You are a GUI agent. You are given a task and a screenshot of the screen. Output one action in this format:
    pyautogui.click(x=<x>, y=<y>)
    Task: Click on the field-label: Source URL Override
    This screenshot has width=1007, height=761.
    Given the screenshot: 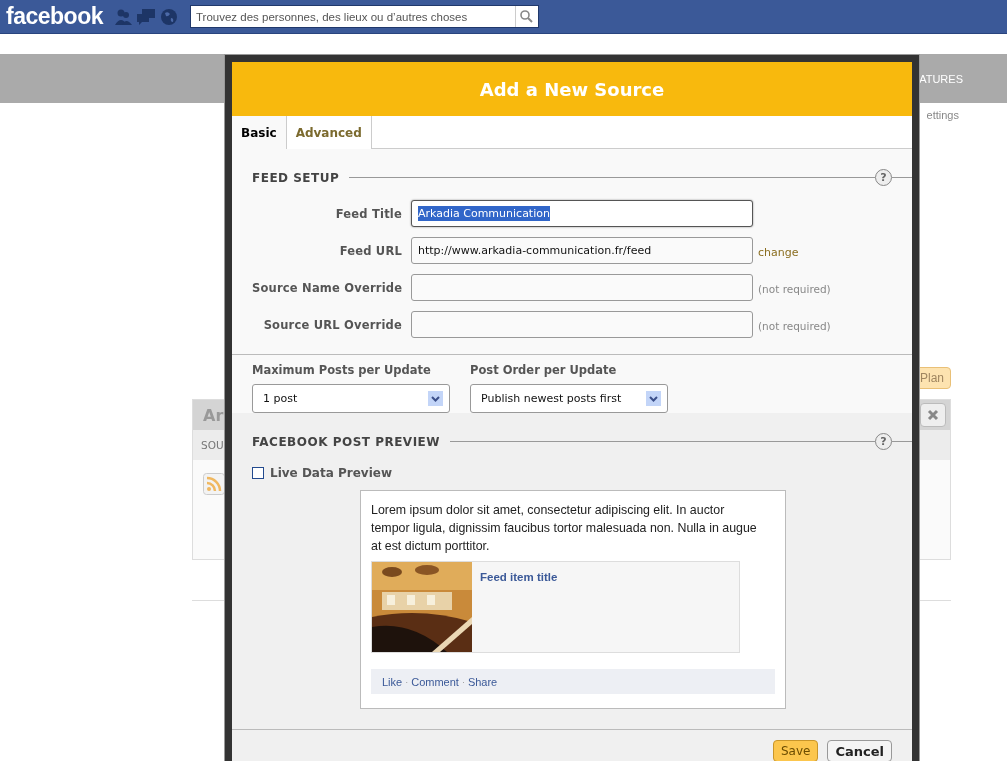 What is the action you would take?
    pyautogui.click(x=332, y=324)
    